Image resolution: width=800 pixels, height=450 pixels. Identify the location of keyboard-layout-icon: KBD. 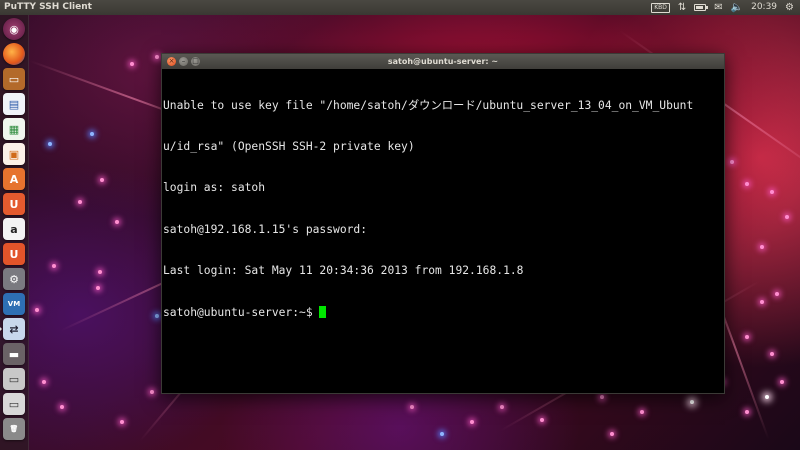
(660, 7).